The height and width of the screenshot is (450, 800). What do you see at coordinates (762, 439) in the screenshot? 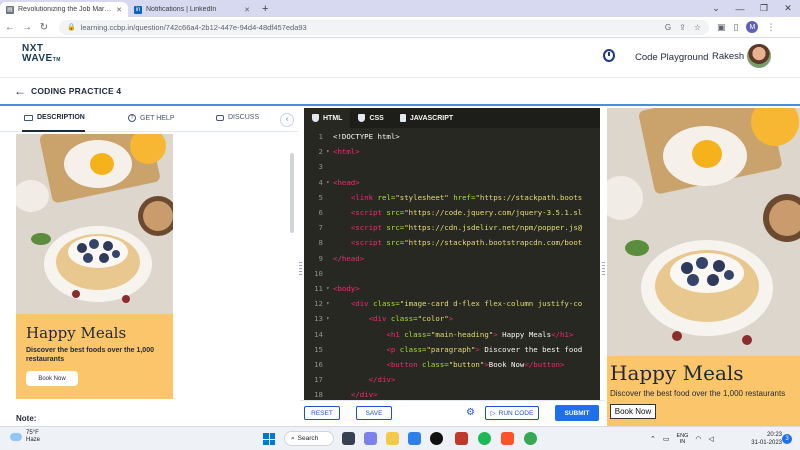
I see `taskbar-clock: 20:23 31-01-2023` at bounding box center [762, 439].